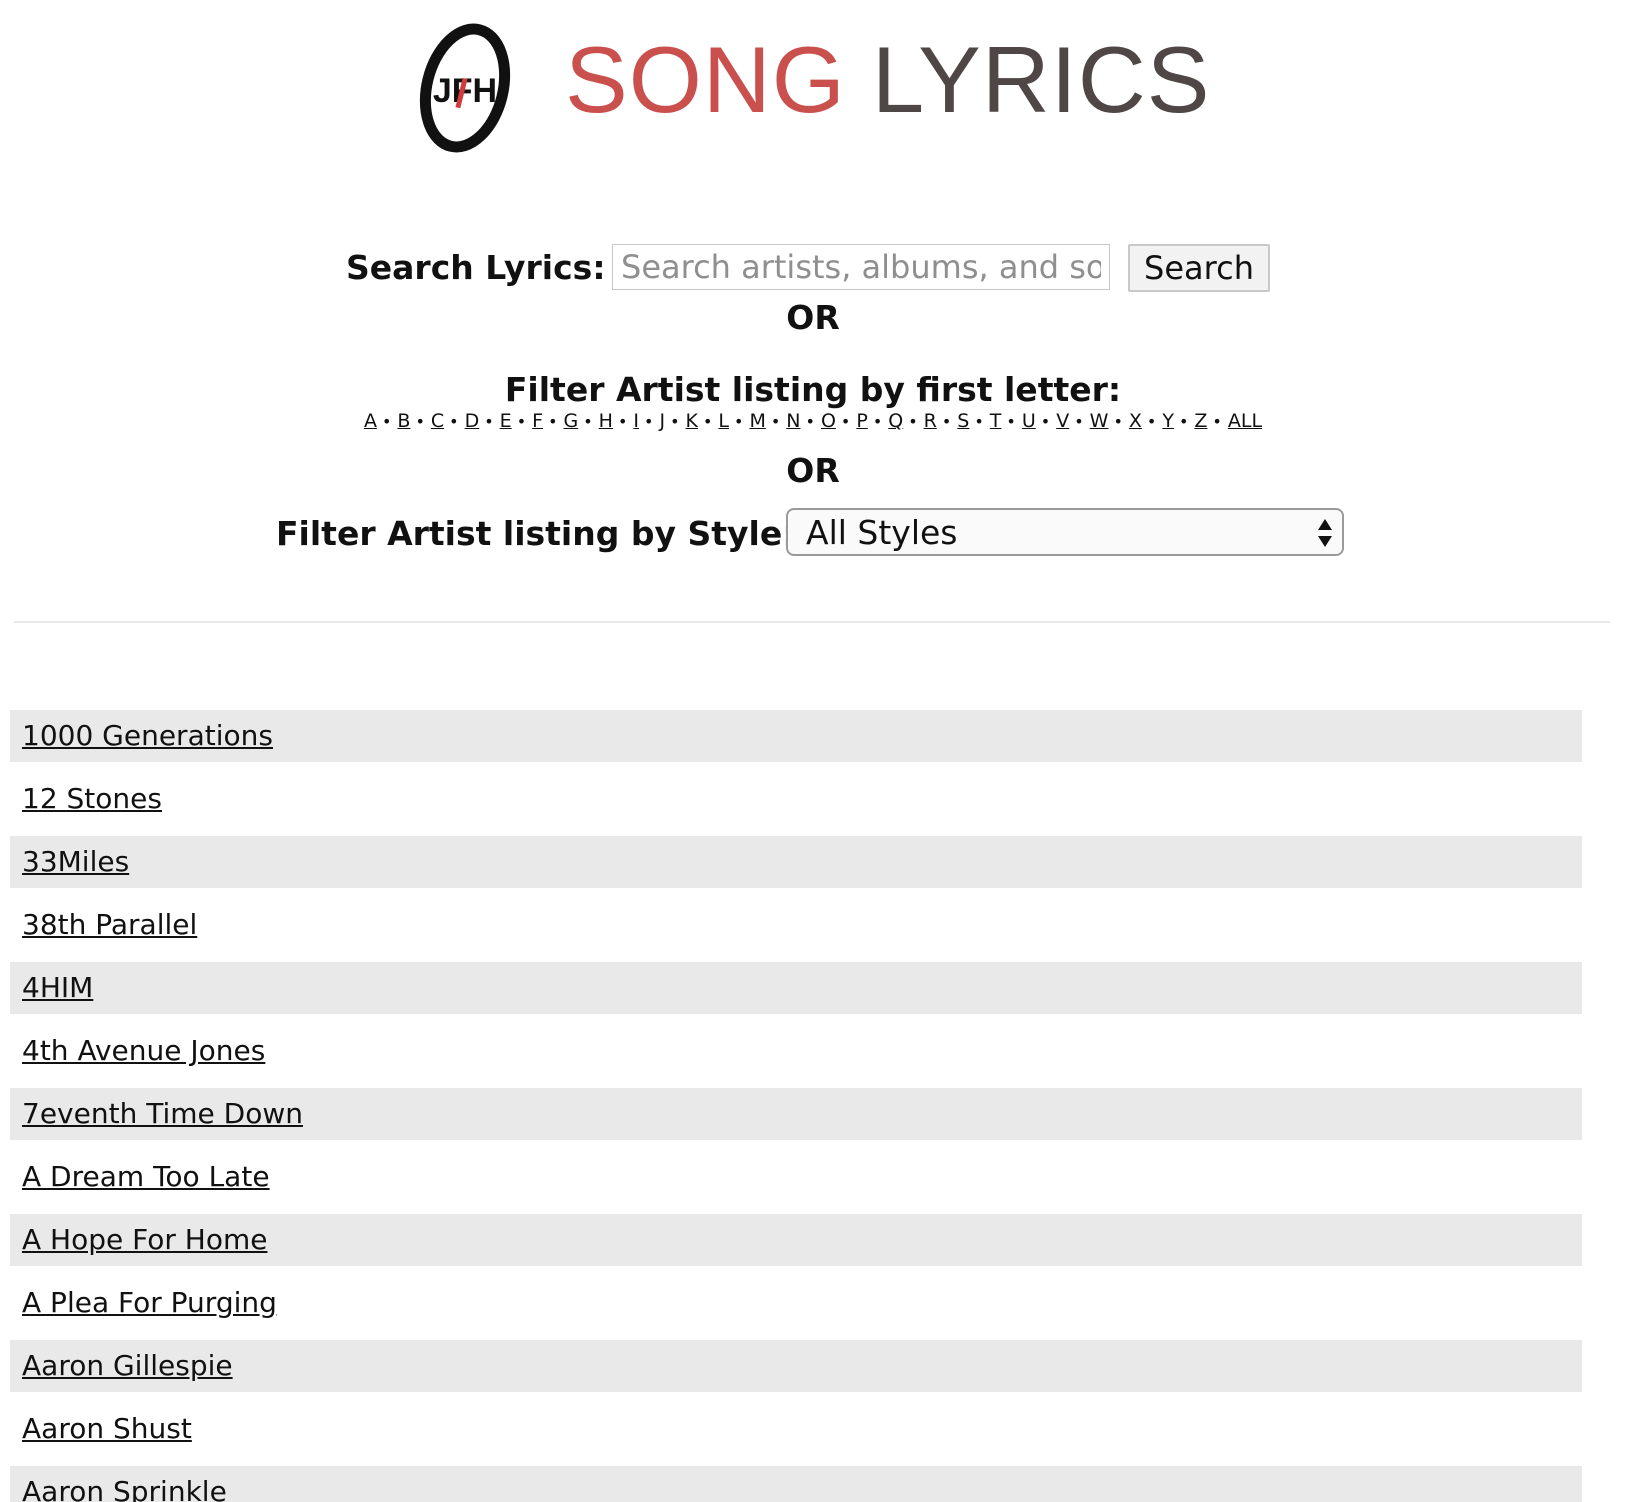  I want to click on logo-wordmark: SONG LYRICS, so click(887, 80).